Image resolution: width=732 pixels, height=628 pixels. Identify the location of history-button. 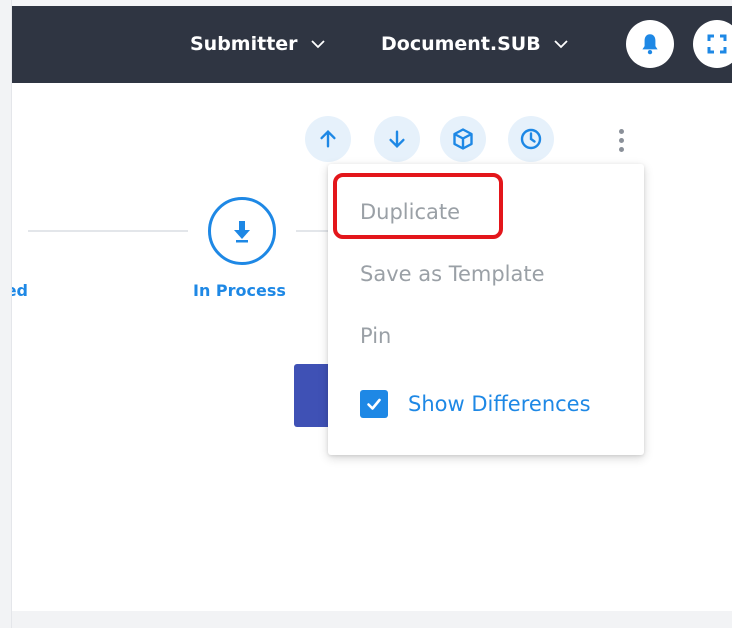
(531, 139).